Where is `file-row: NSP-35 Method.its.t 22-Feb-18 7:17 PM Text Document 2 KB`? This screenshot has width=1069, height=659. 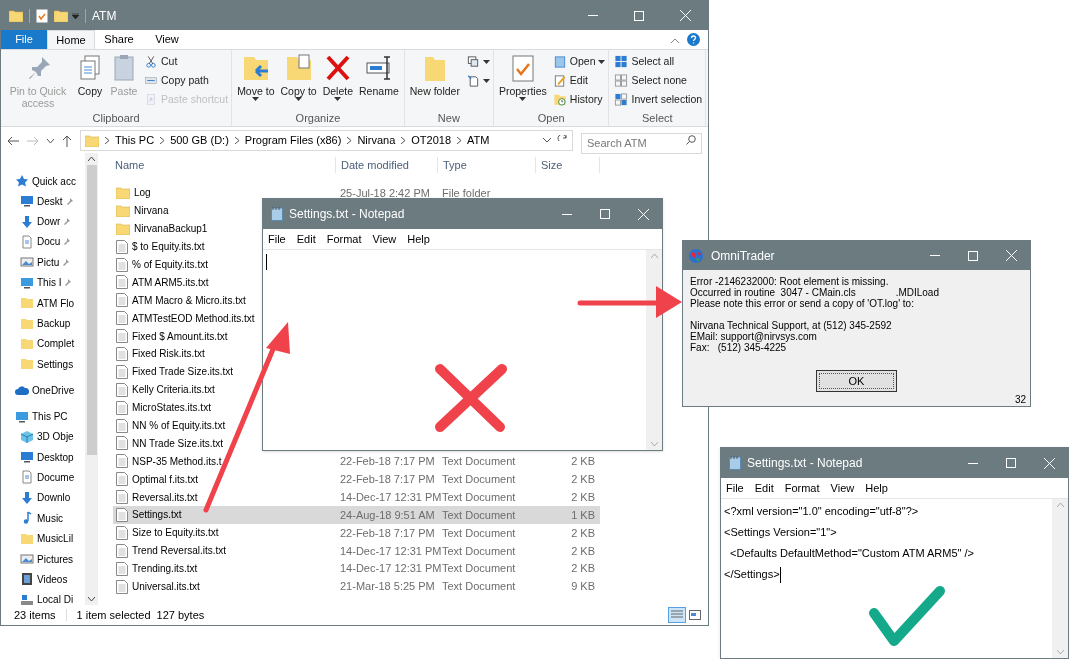
file-row: NSP-35 Method.its.t 22-Feb-18 7:17 PM Text Document 2 KB is located at coordinates (356, 461).